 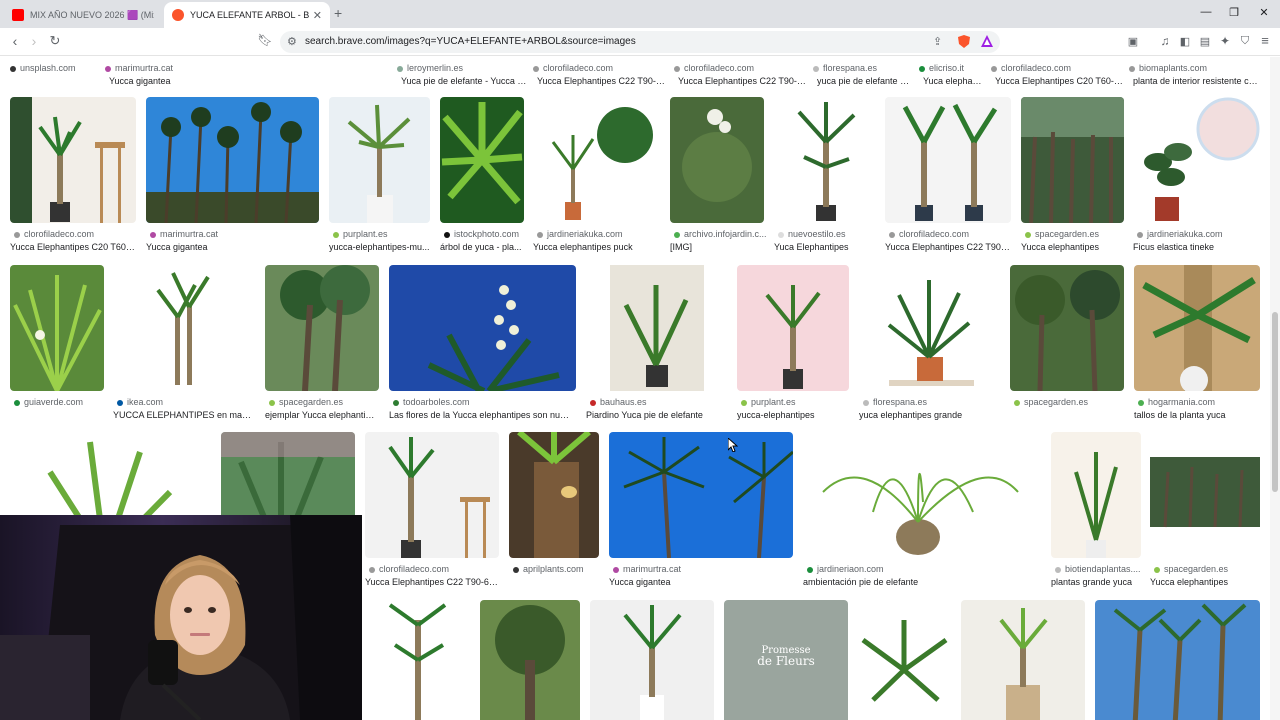 I want to click on close-window-icon: ✕, so click(x=1264, y=12).